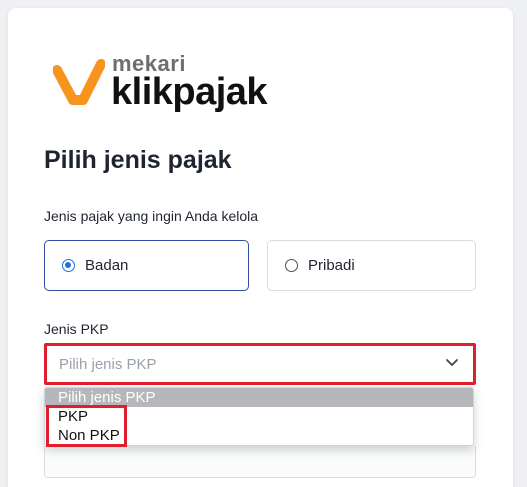 The image size is (527, 487). Describe the element at coordinates (189, 92) in the screenshot. I see `brand-name: klikpajak` at that location.